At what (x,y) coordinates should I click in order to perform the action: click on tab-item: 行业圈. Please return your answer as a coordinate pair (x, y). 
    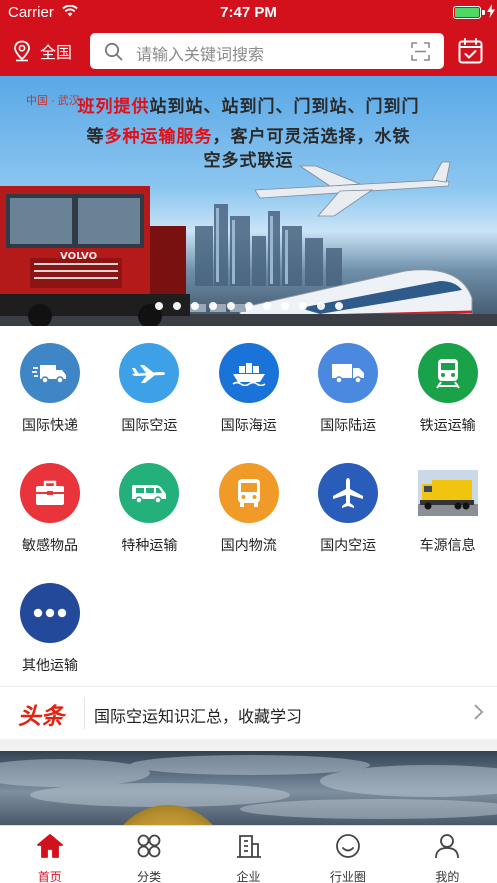
    Looking at the image, I should click on (347, 854).